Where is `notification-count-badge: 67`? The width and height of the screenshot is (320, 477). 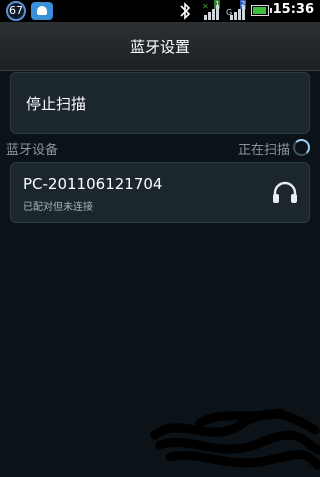 notification-count-badge: 67 is located at coordinates (16, 11).